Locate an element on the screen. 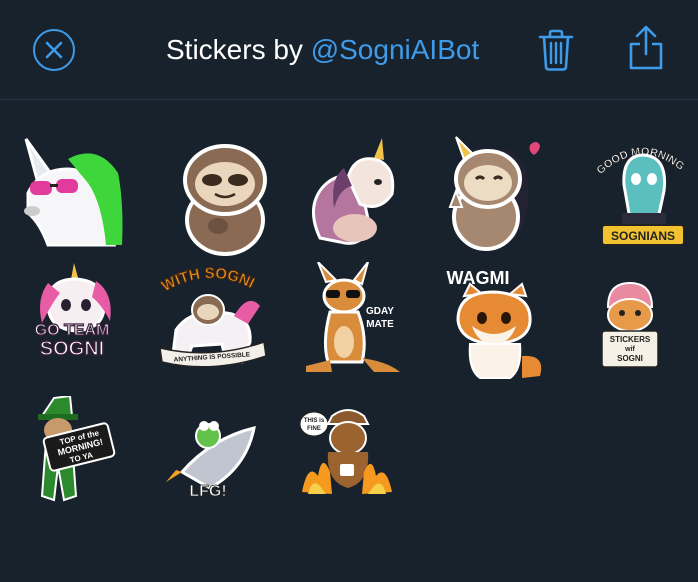 The image size is (698, 582). stickers-wif-sogni-sticker-art: STICKERS wif SOGNI is located at coordinates (630, 324).